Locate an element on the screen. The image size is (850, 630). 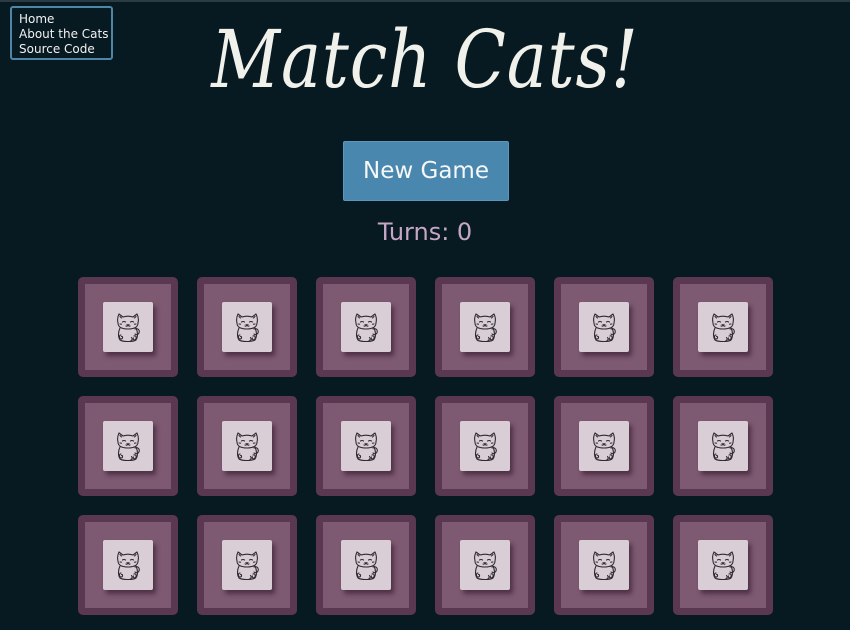
new-game-button: New Game is located at coordinates (426, 171).